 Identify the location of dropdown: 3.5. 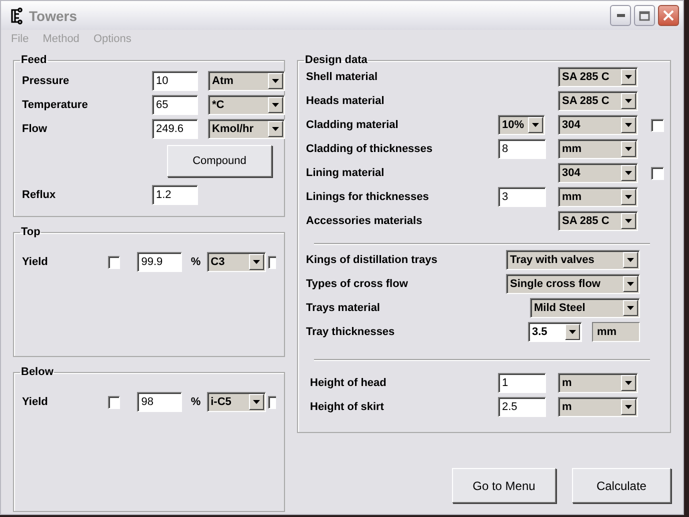
(555, 332).